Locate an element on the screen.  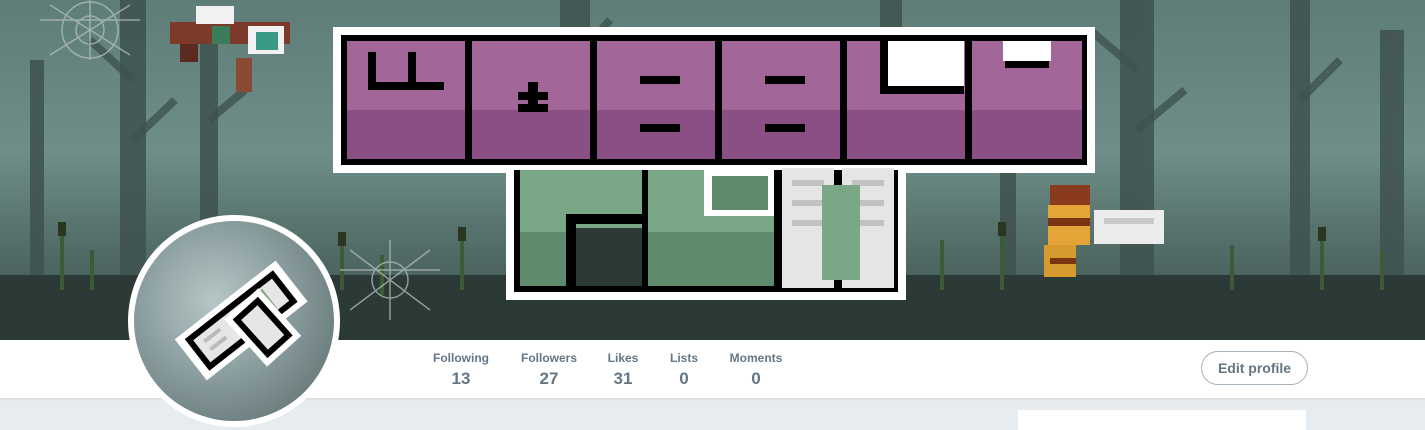
stat-value: 27 is located at coordinates (549, 378).